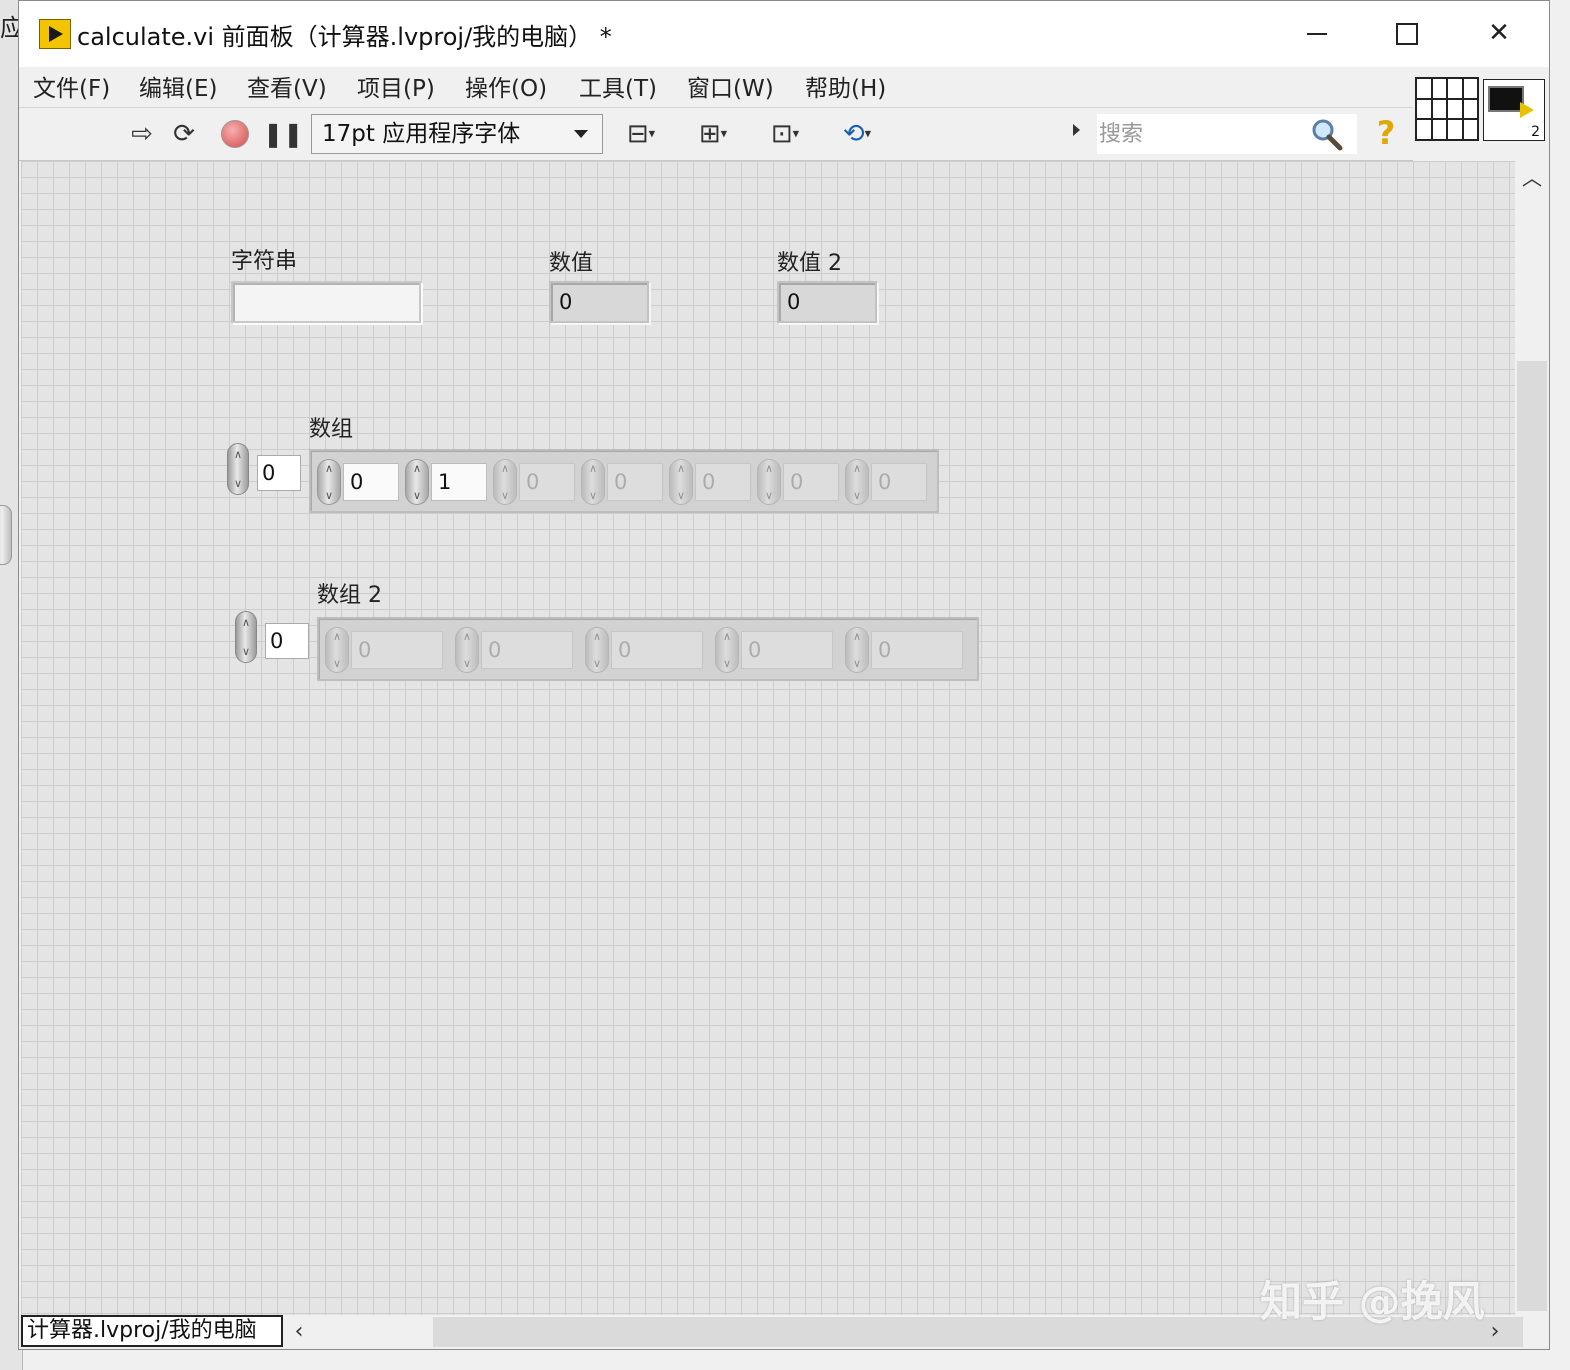 This screenshot has width=1570, height=1370. I want to click on scroll-right-icon: ›, so click(1495, 1332).